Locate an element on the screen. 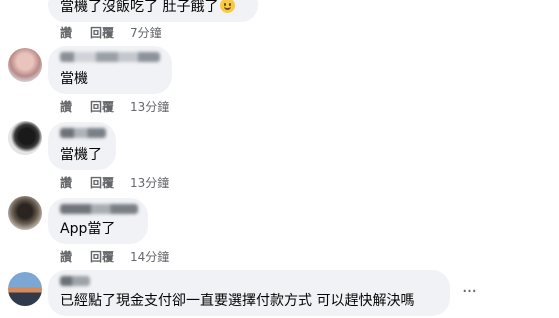 The image size is (559, 318). comment-bubble: 當機了沒飯吃了 肚子餓了 is located at coordinates (153, 11).